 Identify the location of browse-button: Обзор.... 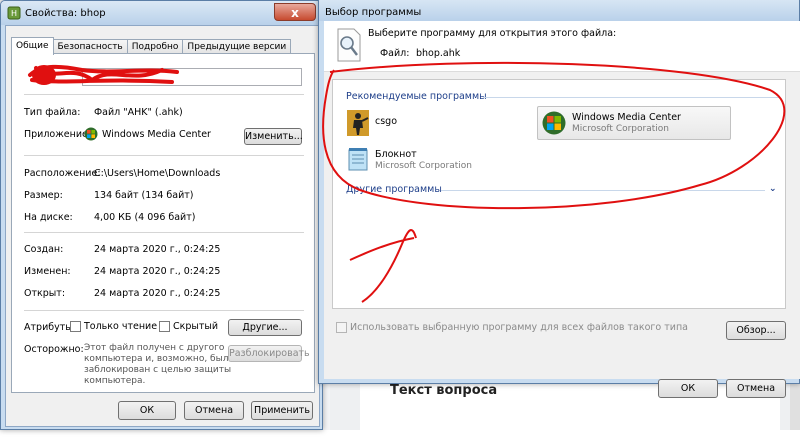
(756, 330).